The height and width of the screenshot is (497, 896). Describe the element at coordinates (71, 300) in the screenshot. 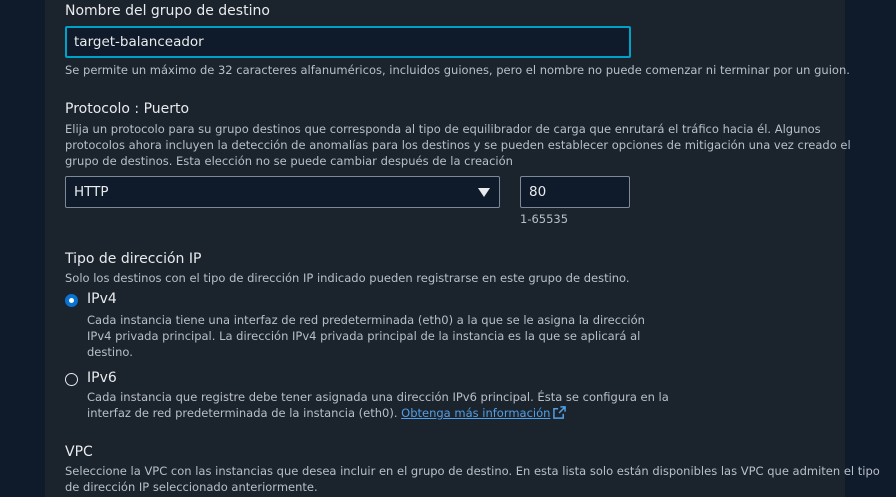

I see `ipv4-radio` at that location.